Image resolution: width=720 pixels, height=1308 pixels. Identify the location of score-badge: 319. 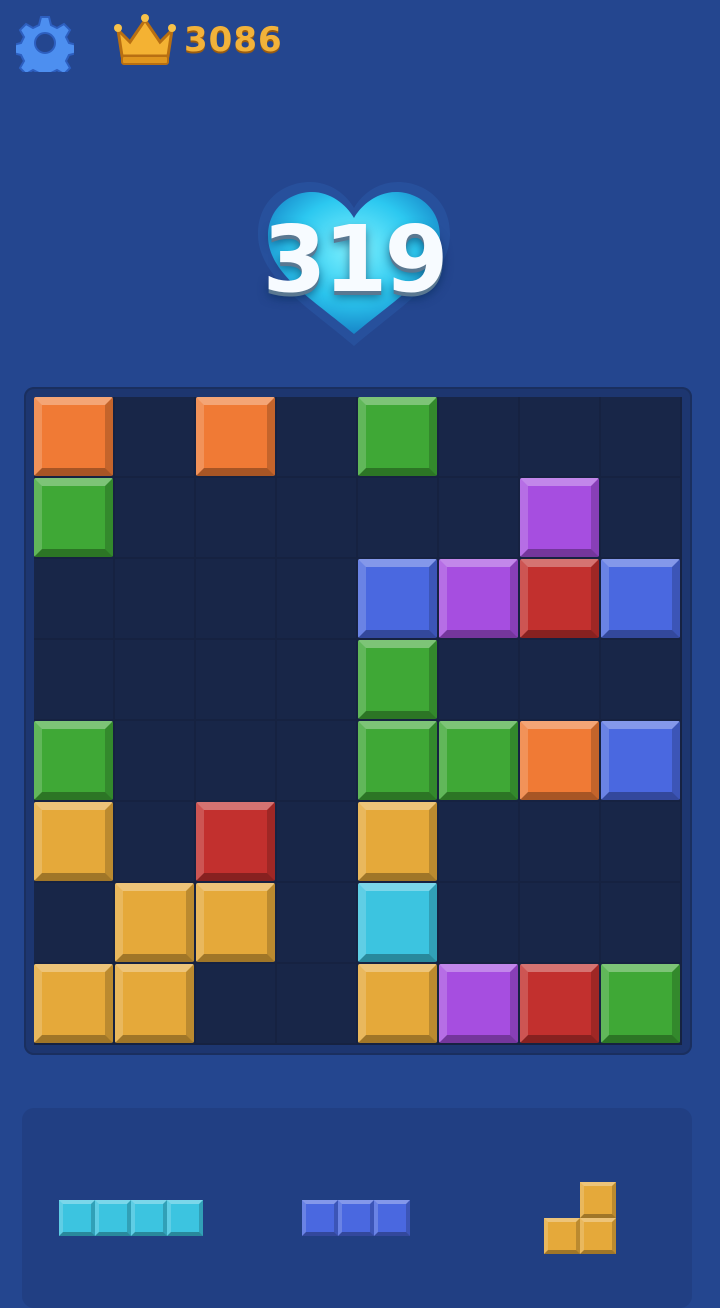
(360, 268).